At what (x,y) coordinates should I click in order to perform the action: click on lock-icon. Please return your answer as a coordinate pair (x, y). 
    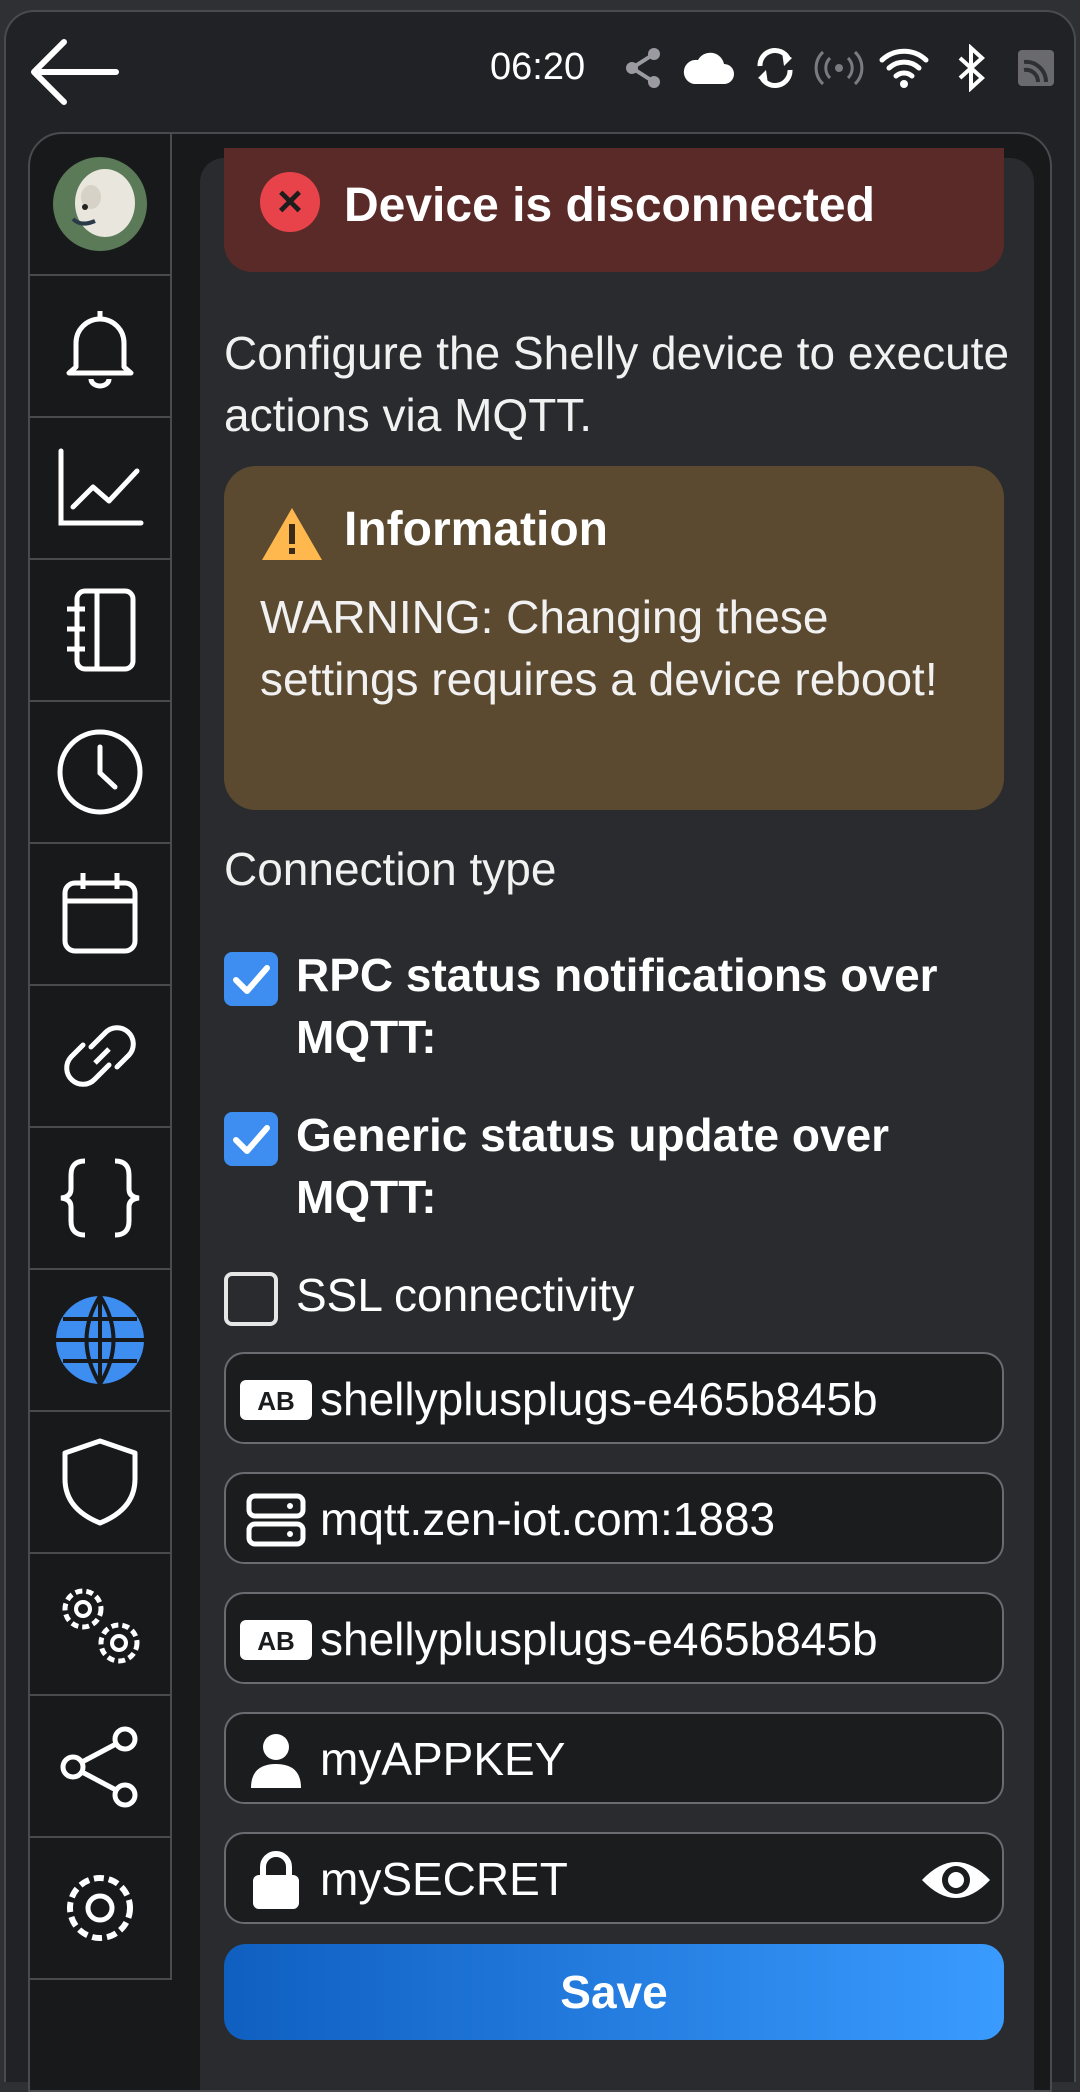
    Looking at the image, I should click on (276, 1880).